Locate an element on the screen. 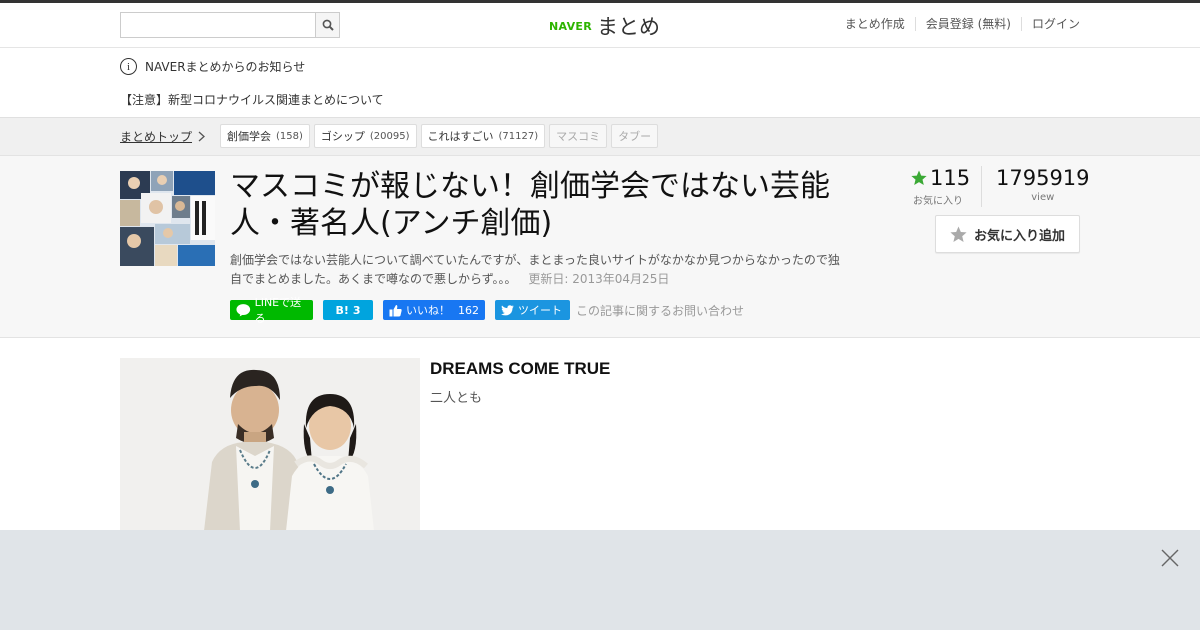 The height and width of the screenshot is (630, 1200). article-title: マスコミが報じない！創価学会ではない芸能人・著名人(アンチ創価) is located at coordinates (530, 205).